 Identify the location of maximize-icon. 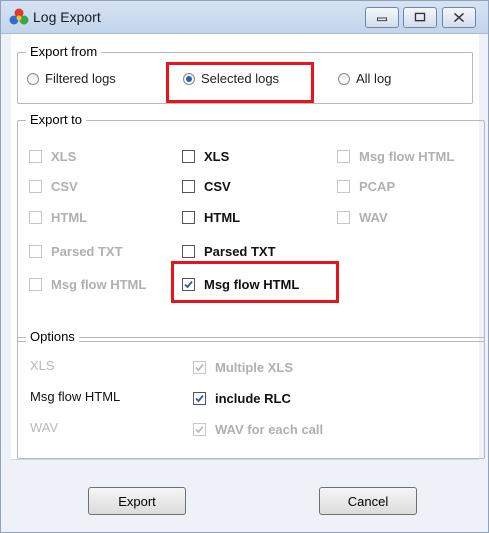
(420, 17).